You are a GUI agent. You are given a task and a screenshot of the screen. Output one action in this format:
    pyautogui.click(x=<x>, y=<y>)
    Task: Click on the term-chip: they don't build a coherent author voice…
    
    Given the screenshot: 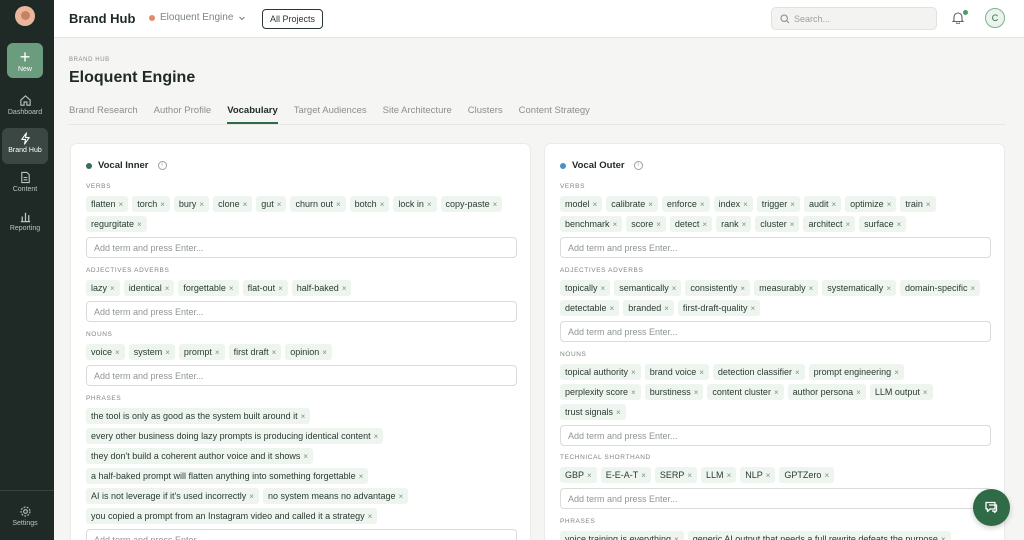 What is the action you would take?
    pyautogui.click(x=200, y=456)
    